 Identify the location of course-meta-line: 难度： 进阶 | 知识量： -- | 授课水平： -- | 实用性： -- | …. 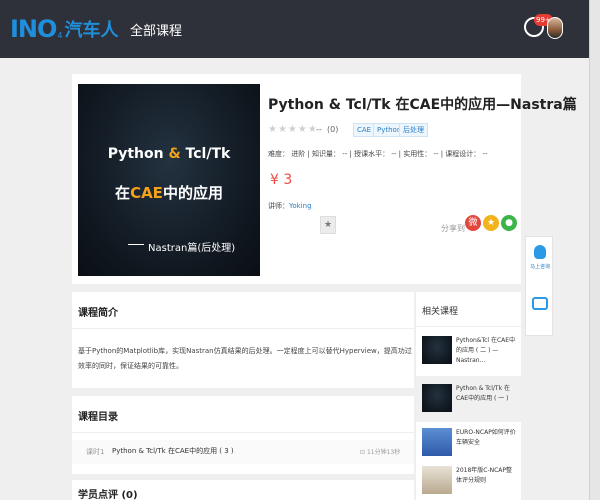
(378, 154).